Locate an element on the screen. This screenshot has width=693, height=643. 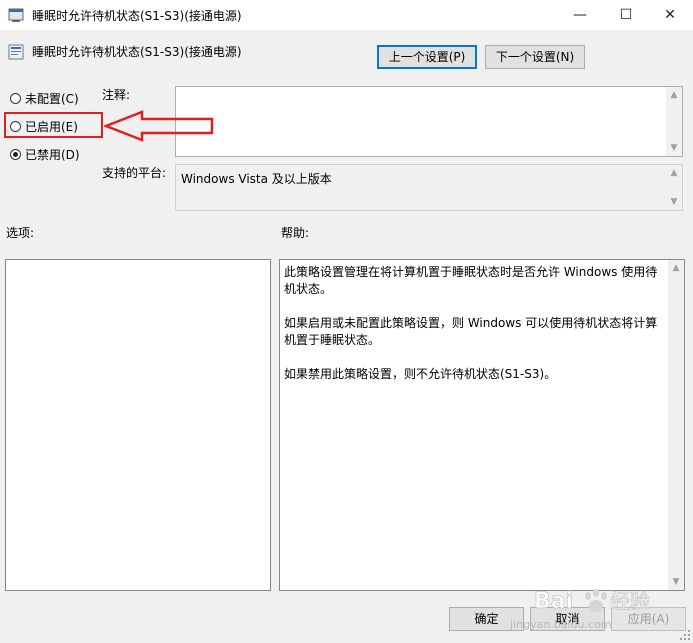
policy-settings-icon is located at coordinates (16, 15).